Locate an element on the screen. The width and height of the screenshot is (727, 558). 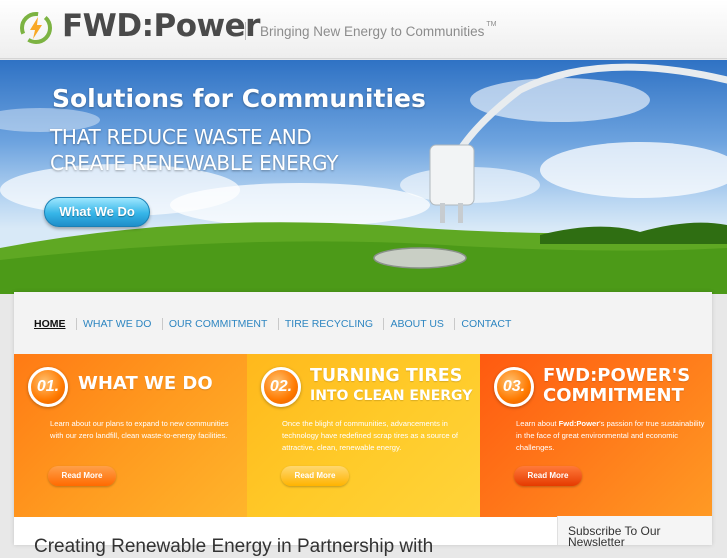
tagline: Bringing New Energy to Communities TM is located at coordinates (378, 30).